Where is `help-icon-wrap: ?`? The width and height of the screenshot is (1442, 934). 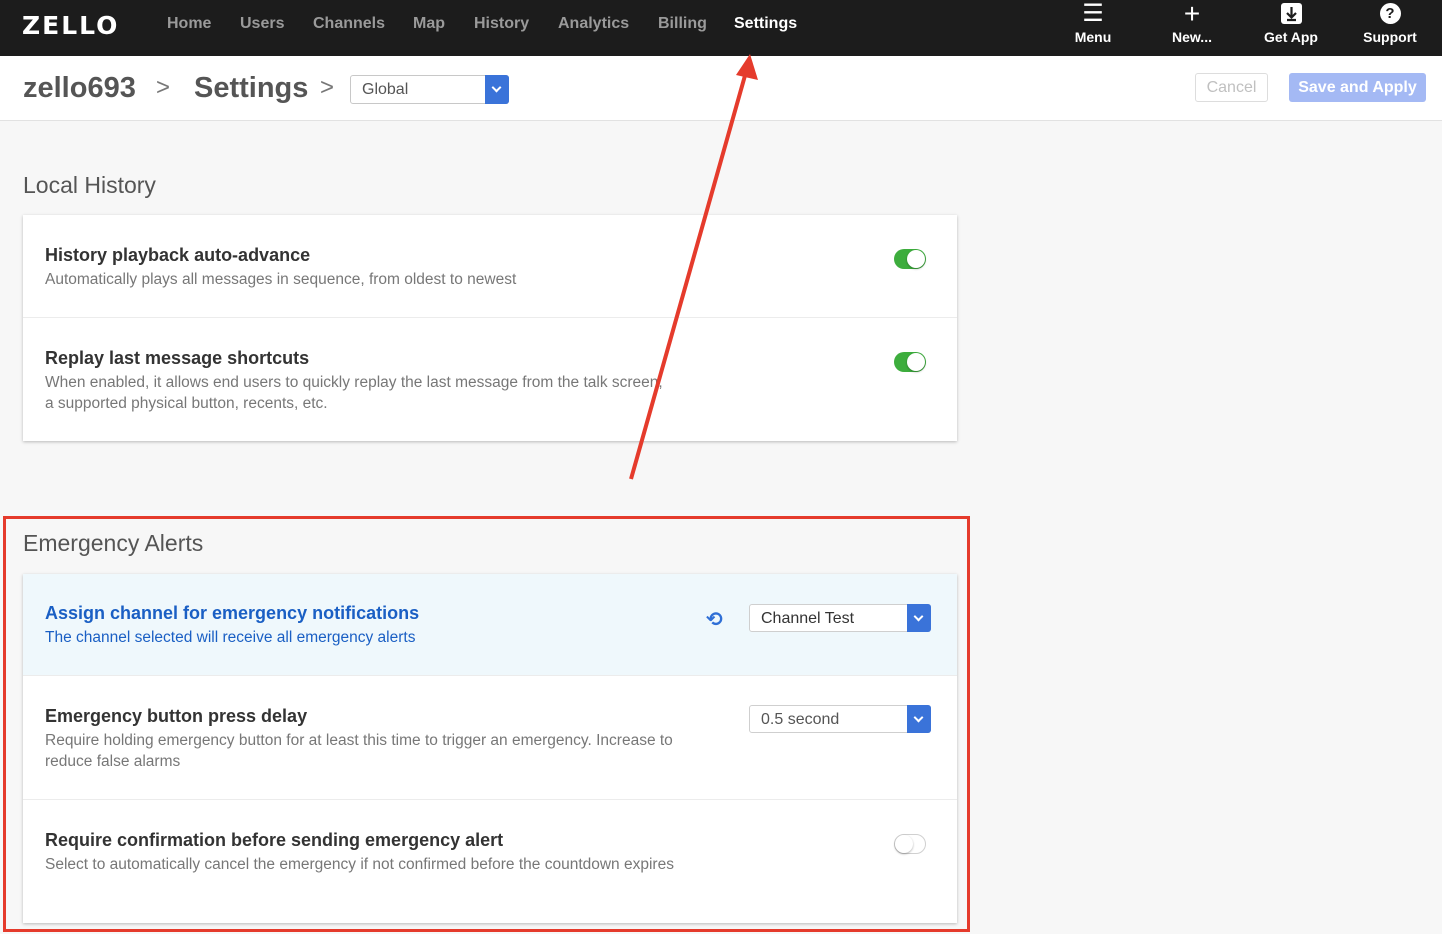 help-icon-wrap: ? is located at coordinates (1390, 15).